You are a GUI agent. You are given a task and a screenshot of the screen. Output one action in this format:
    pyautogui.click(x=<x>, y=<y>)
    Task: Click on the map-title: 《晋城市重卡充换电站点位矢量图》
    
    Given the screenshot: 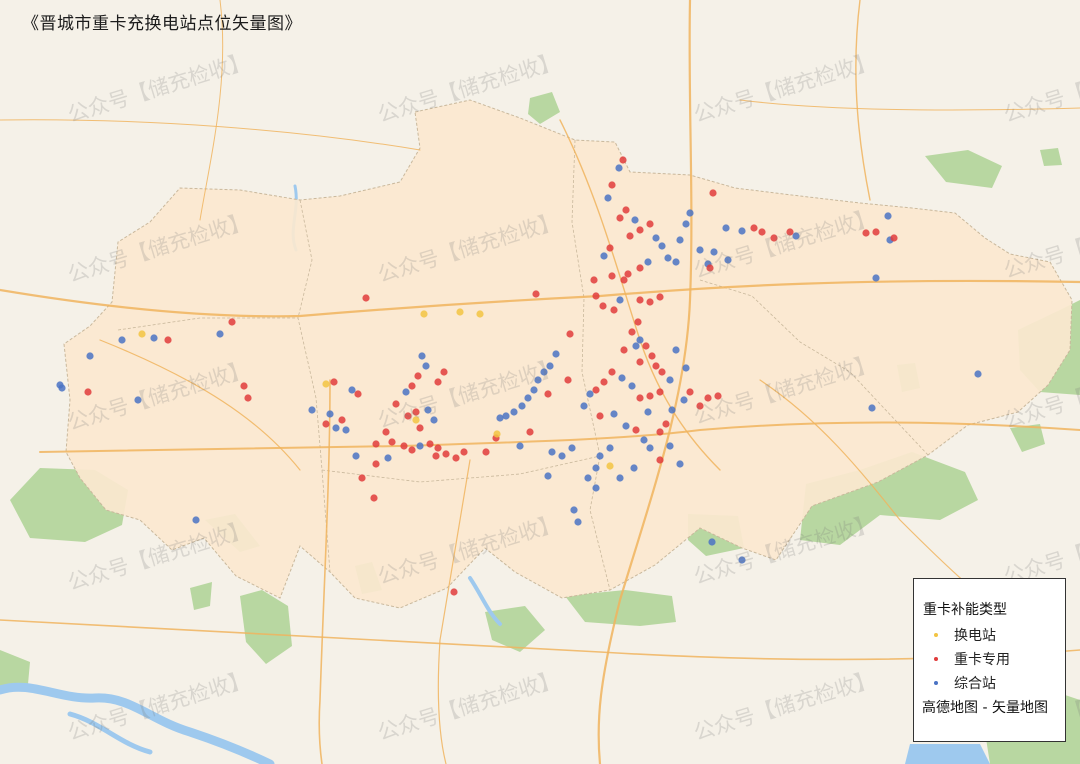 What is the action you would take?
    pyautogui.click(x=162, y=24)
    